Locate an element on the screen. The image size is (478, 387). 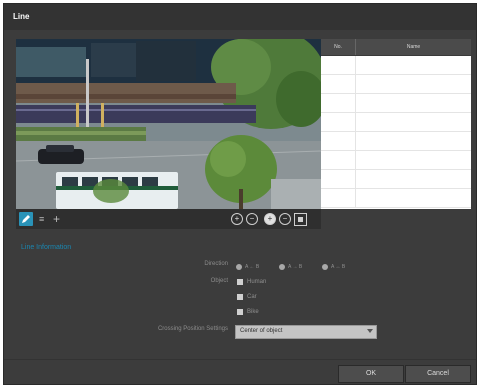
object-checkbox-car: Car is located at coordinates (247, 297).